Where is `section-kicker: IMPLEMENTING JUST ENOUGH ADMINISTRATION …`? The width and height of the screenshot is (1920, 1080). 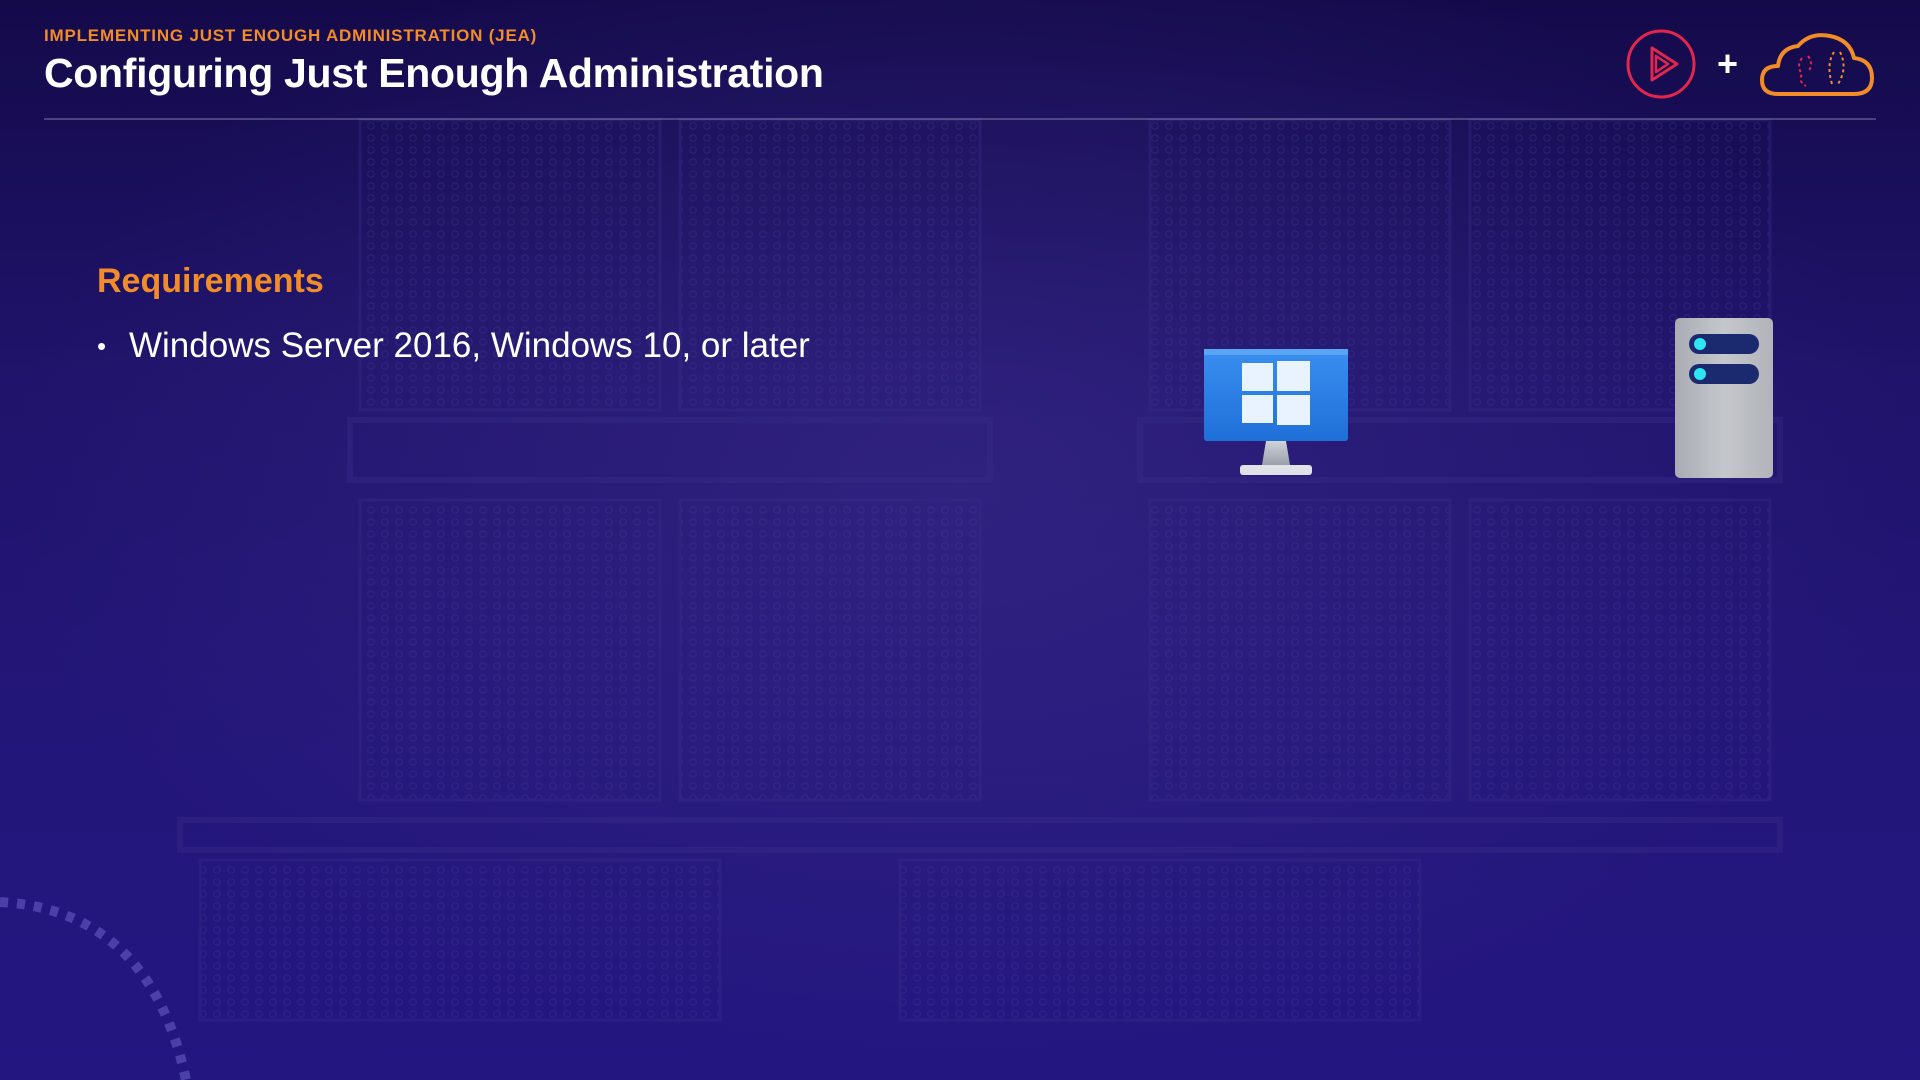 section-kicker: IMPLEMENTING JUST ENOUGH ADMINISTRATION … is located at coordinates (291, 35).